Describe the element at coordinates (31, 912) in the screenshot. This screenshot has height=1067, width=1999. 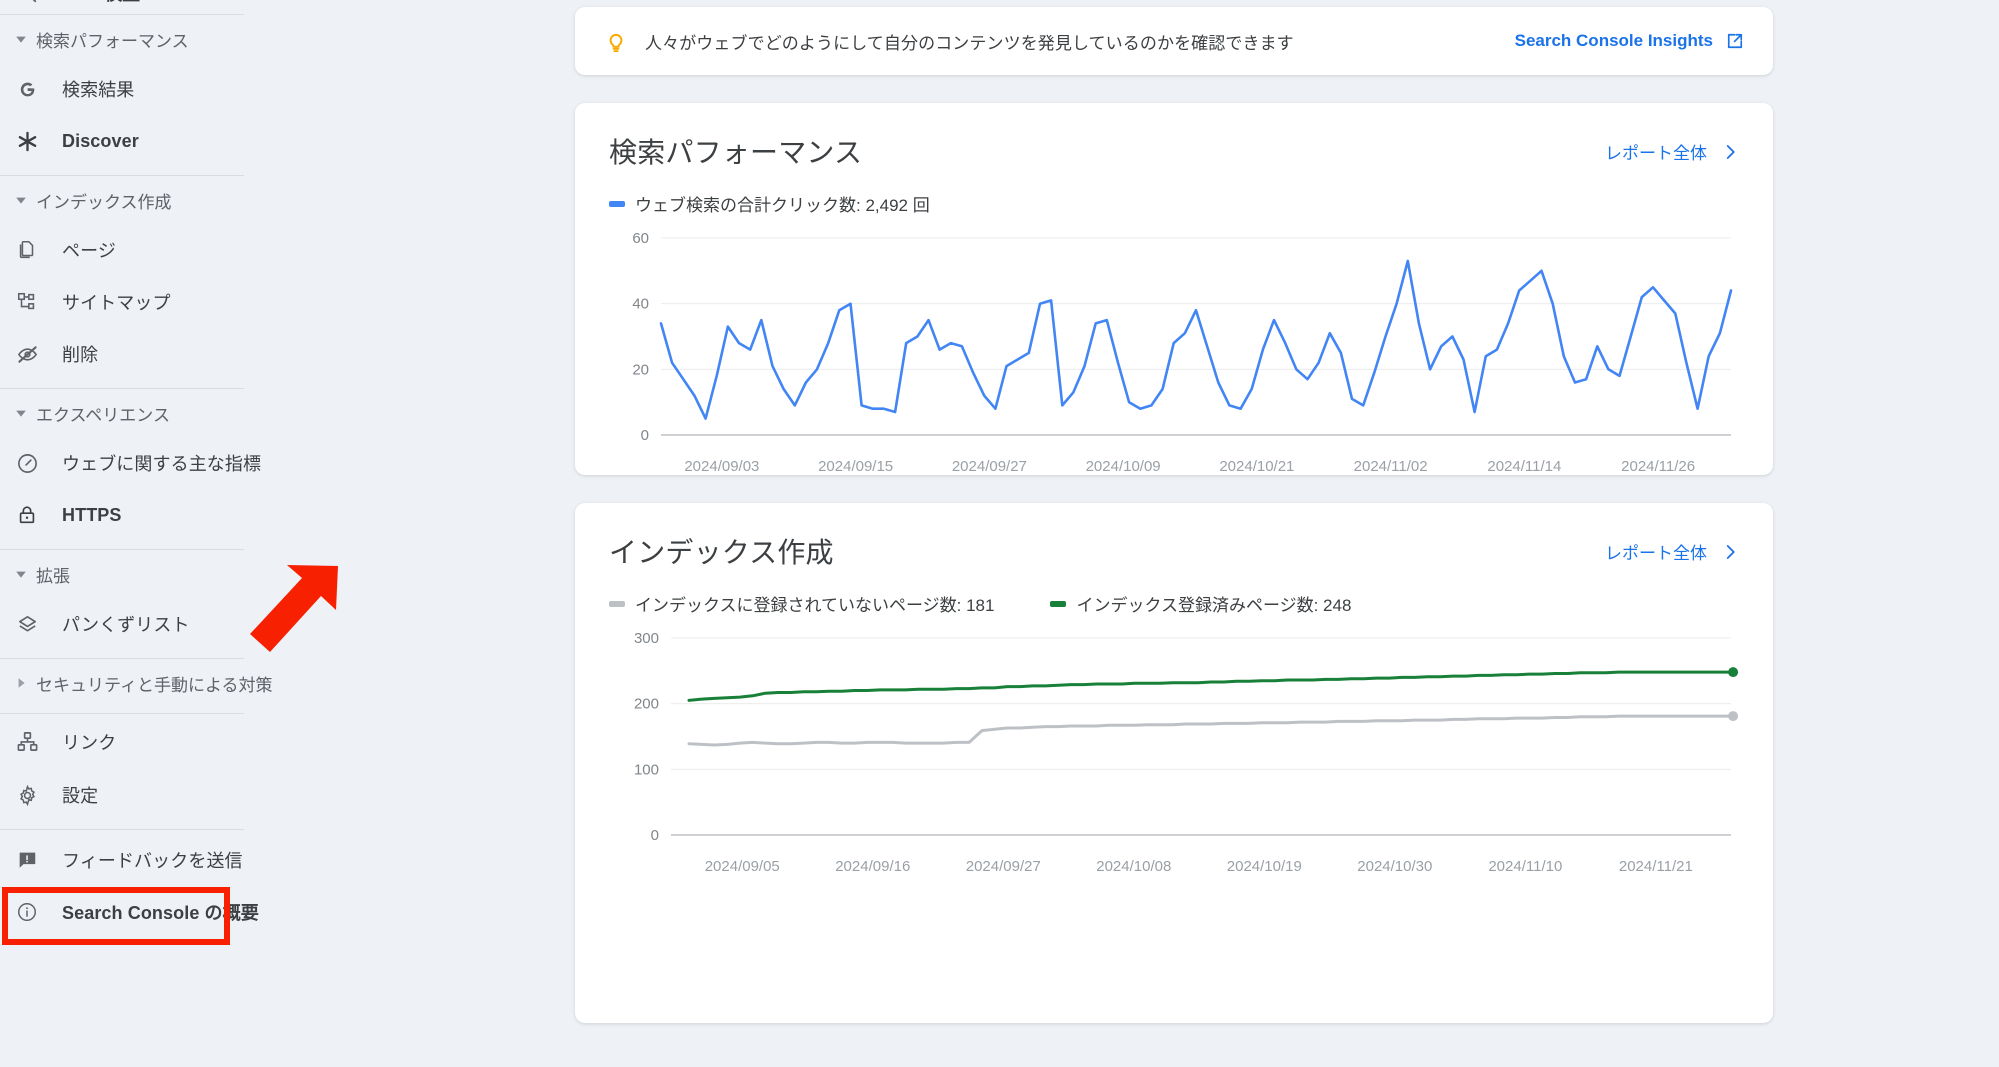
I see `info-icon` at that location.